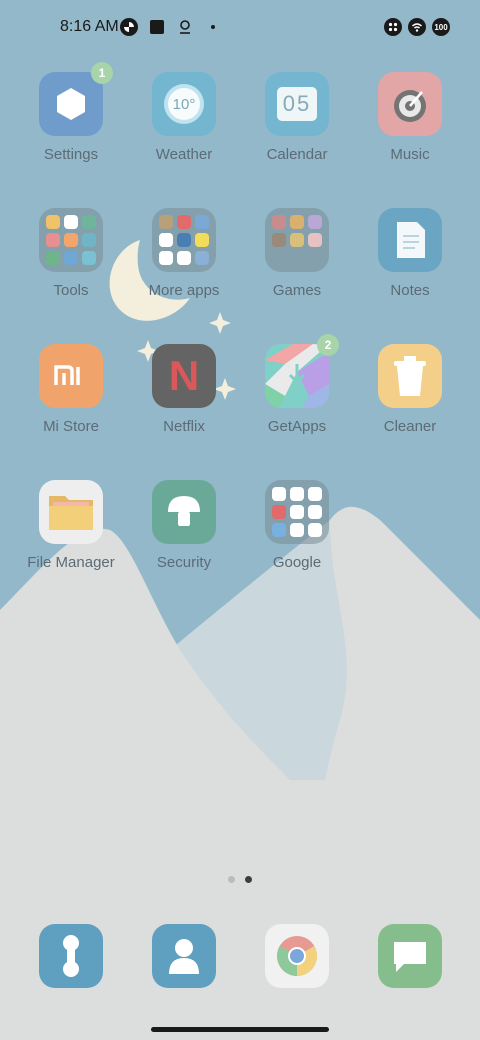 Image resolution: width=480 pixels, height=1040 pixels. I want to click on app-tools: Tools, so click(71, 253).